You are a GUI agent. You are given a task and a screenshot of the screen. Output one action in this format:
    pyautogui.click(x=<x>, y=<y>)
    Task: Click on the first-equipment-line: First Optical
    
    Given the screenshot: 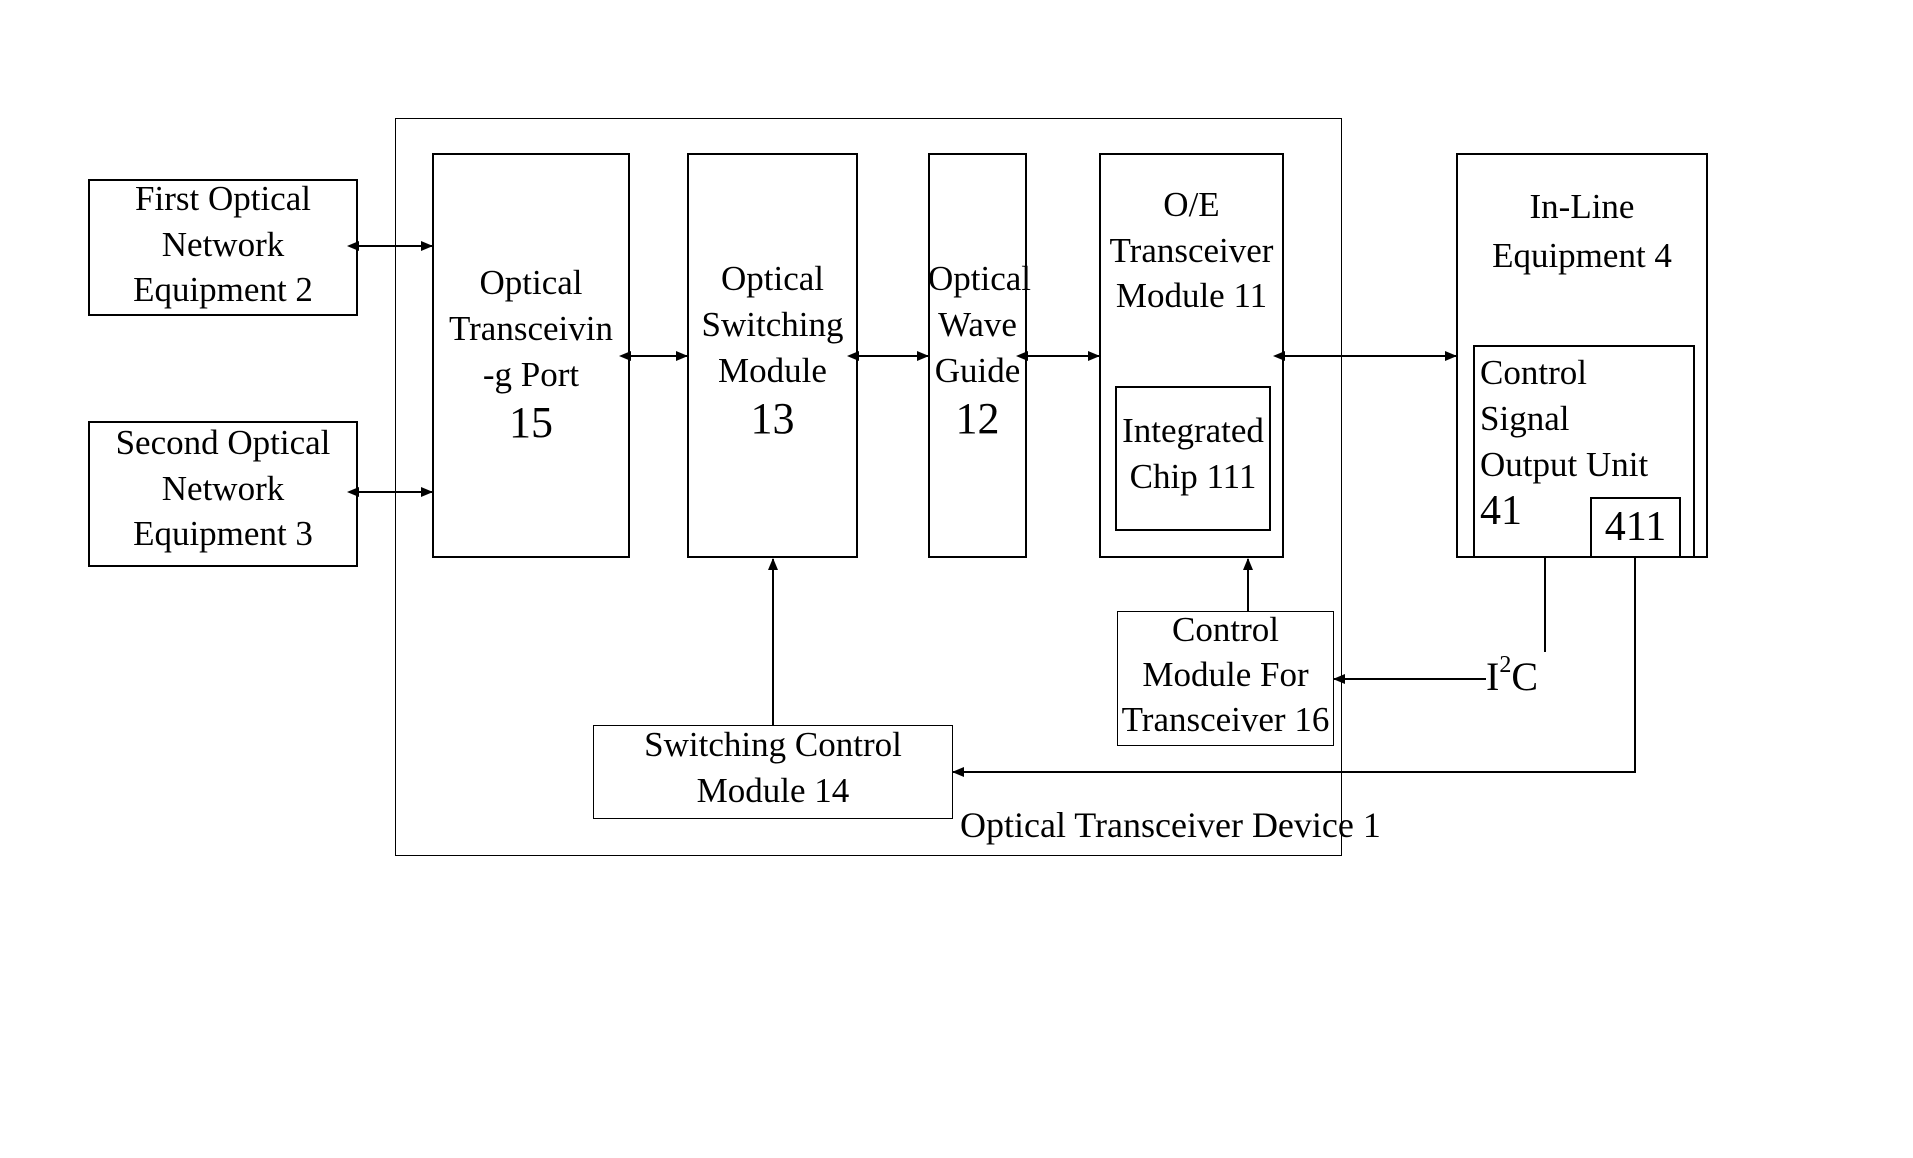 What is the action you would take?
    pyautogui.click(x=223, y=198)
    